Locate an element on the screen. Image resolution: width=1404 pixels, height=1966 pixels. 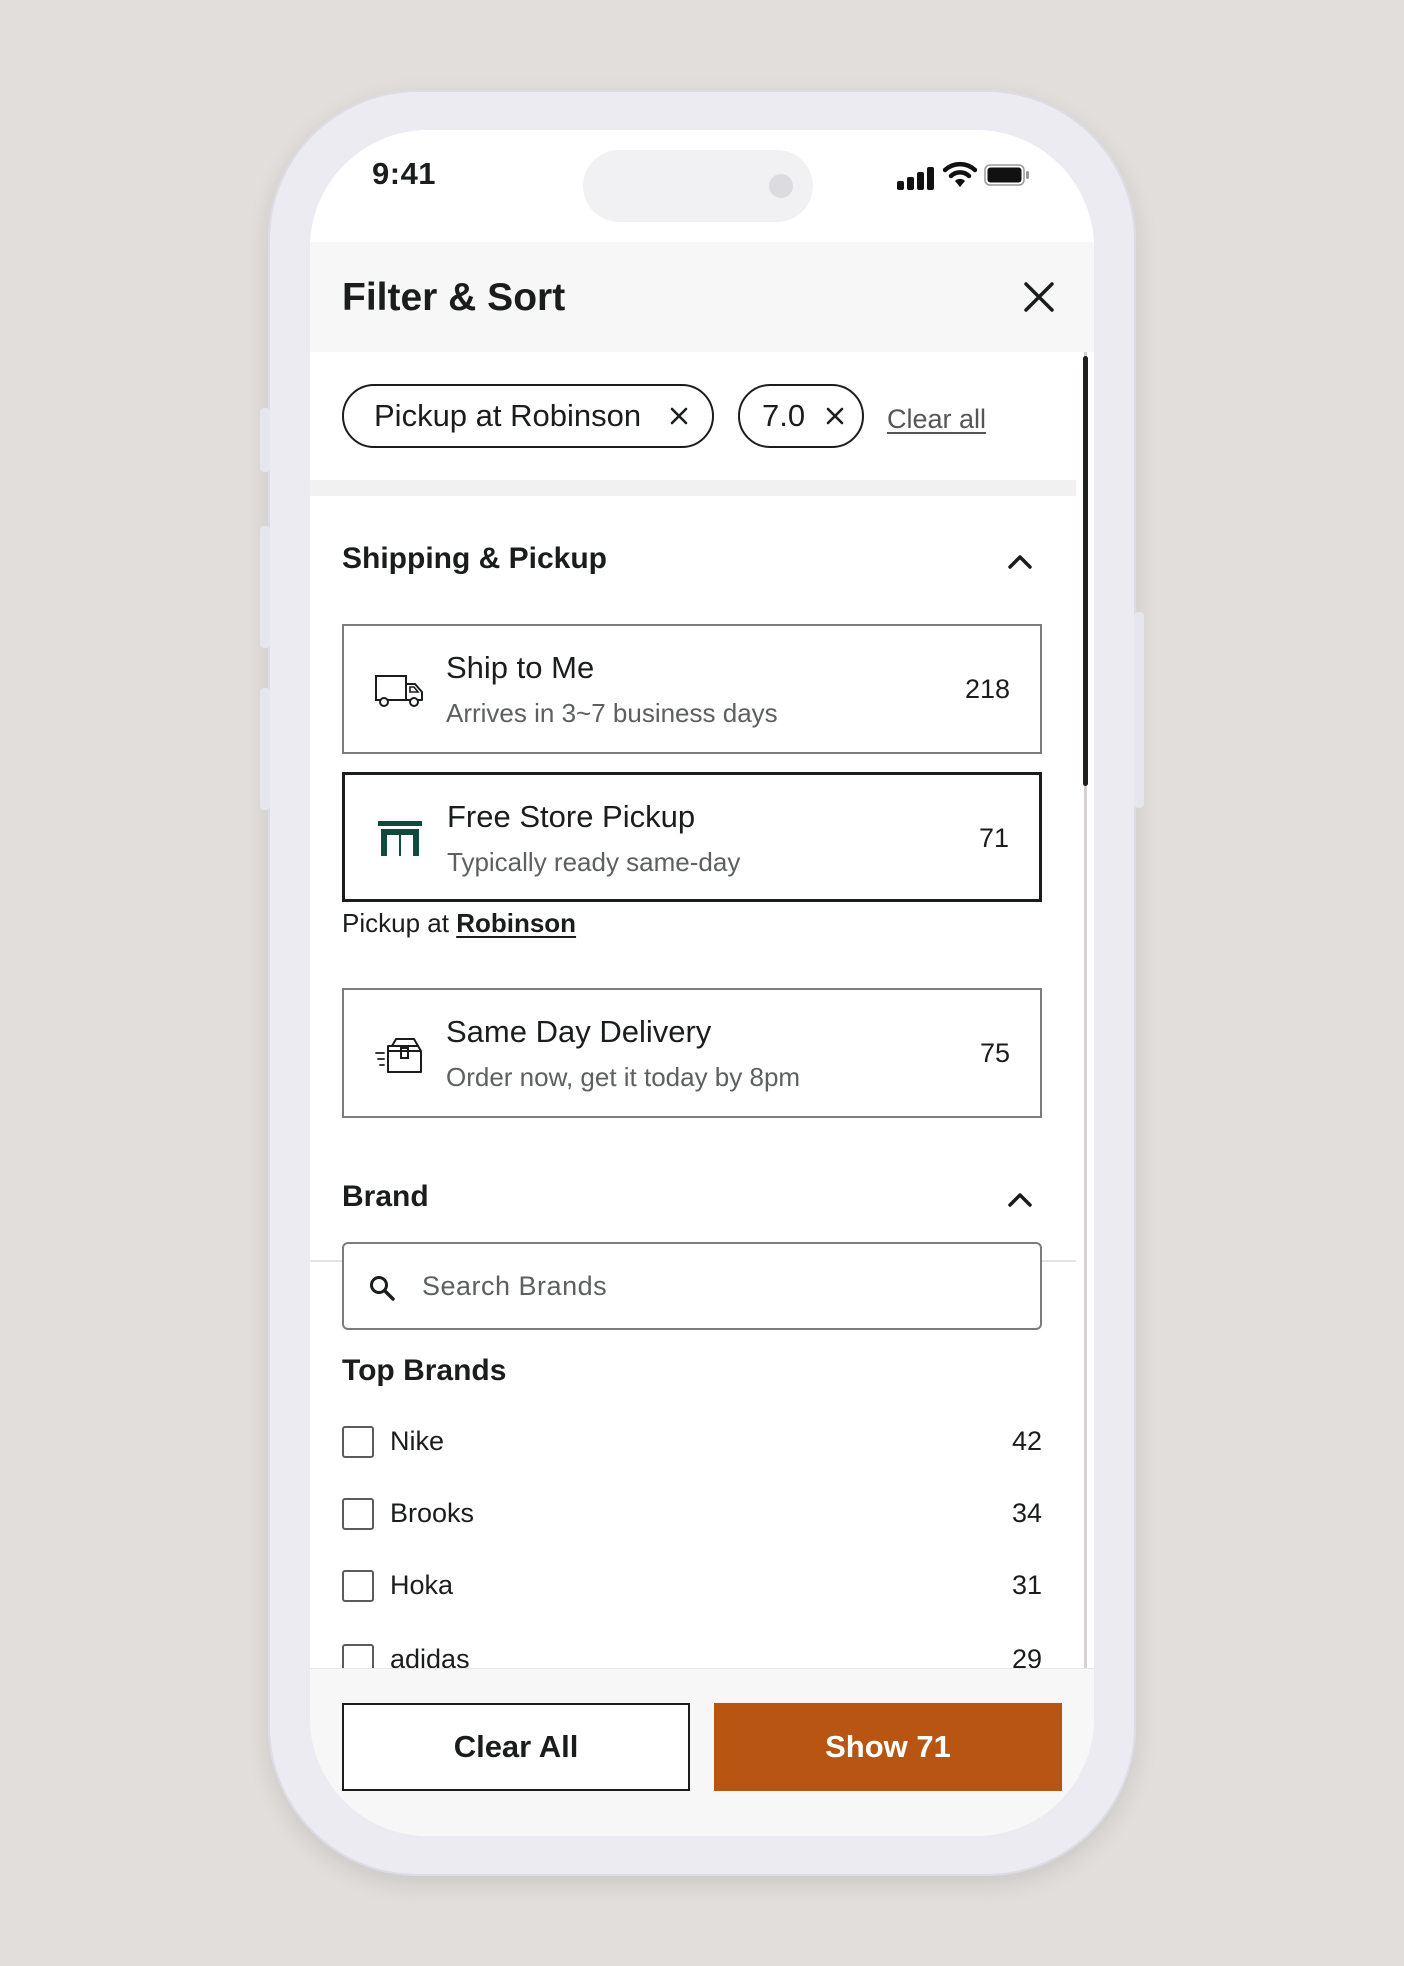
shipping-section-title: Shipping & Pickup is located at coordinates (474, 559).